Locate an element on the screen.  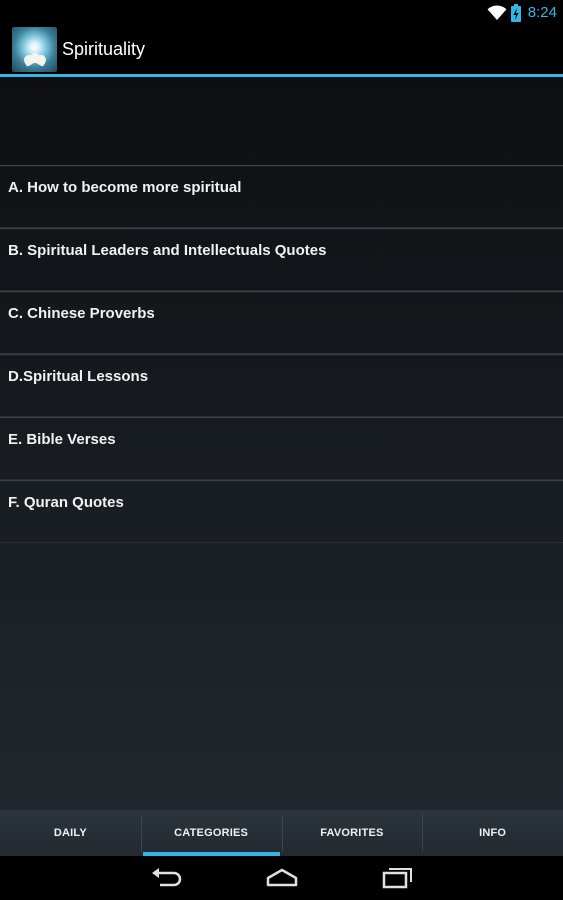
home-icon is located at coordinates (282, 878).